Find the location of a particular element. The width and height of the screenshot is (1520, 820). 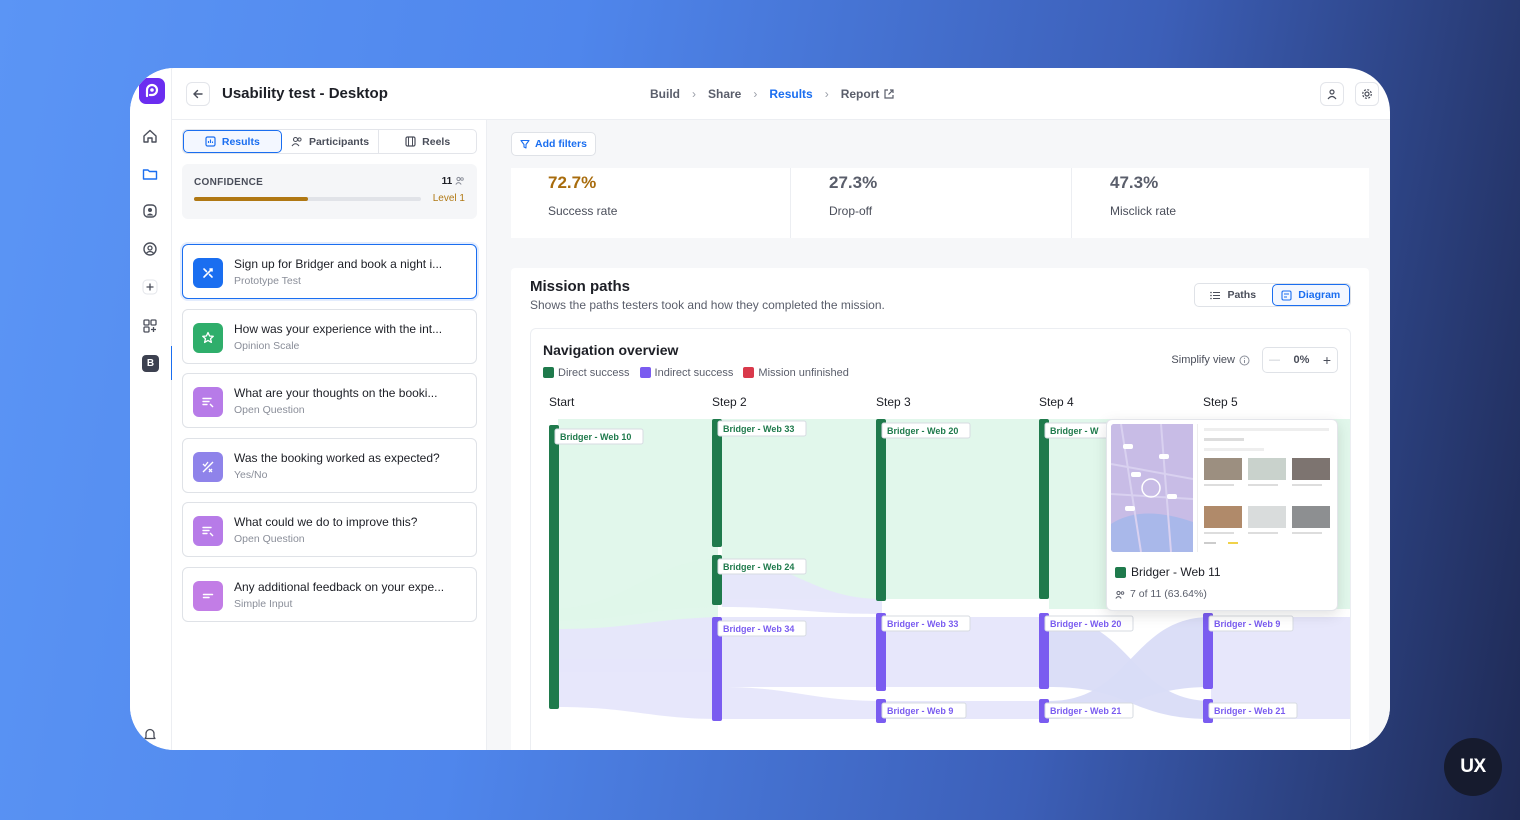

chevron-right-icon: › is located at coordinates (755, 94).